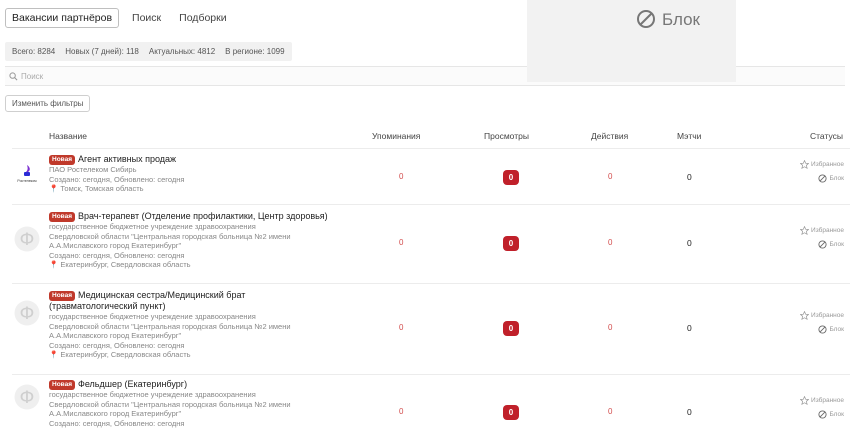 This screenshot has width=850, height=434. I want to click on search-input, so click(171, 76).